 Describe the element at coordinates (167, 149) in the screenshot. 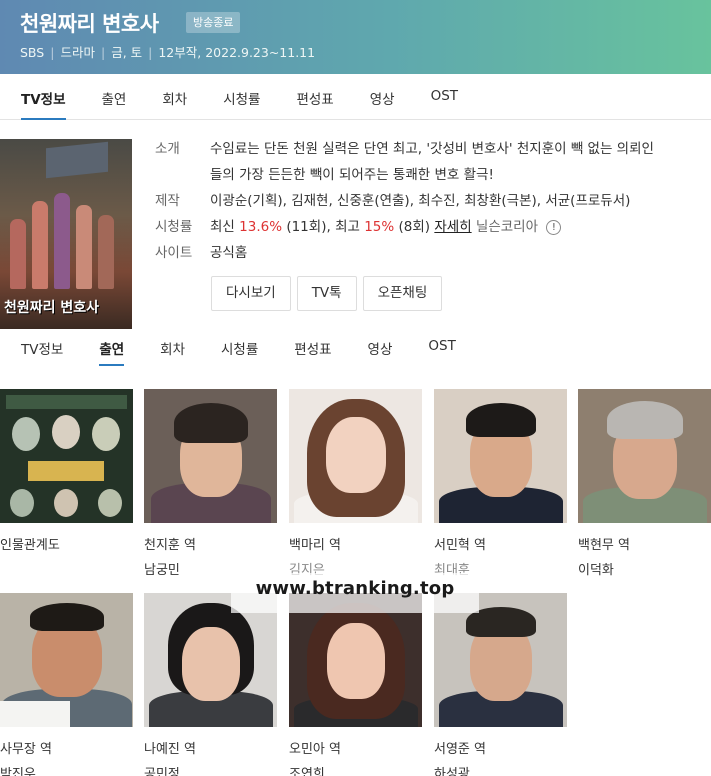

I see `intro-label: 소개` at that location.